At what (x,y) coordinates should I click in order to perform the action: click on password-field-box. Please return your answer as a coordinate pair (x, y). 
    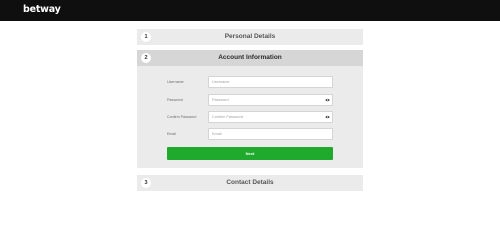
    Looking at the image, I should click on (270, 100).